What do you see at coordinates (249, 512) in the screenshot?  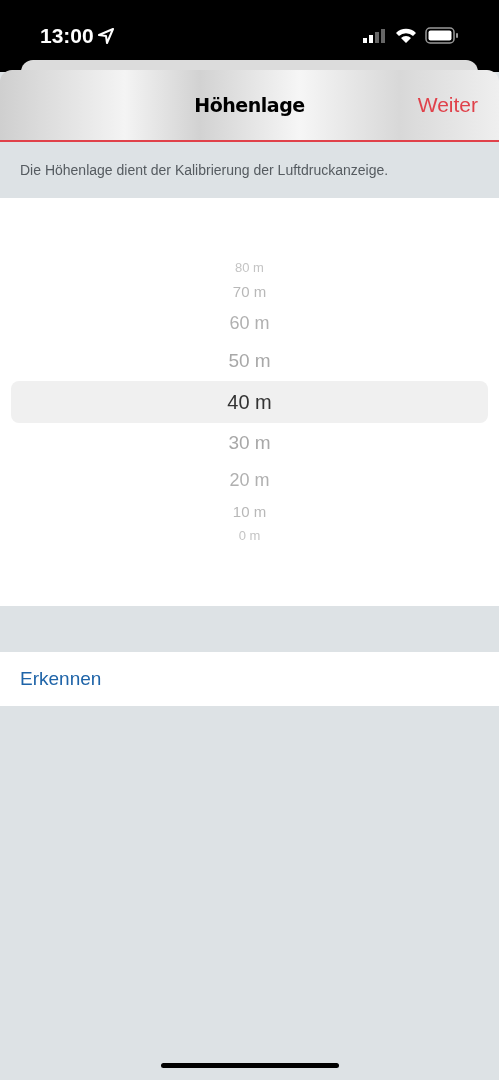 I see `picker-option: 10 m` at bounding box center [249, 512].